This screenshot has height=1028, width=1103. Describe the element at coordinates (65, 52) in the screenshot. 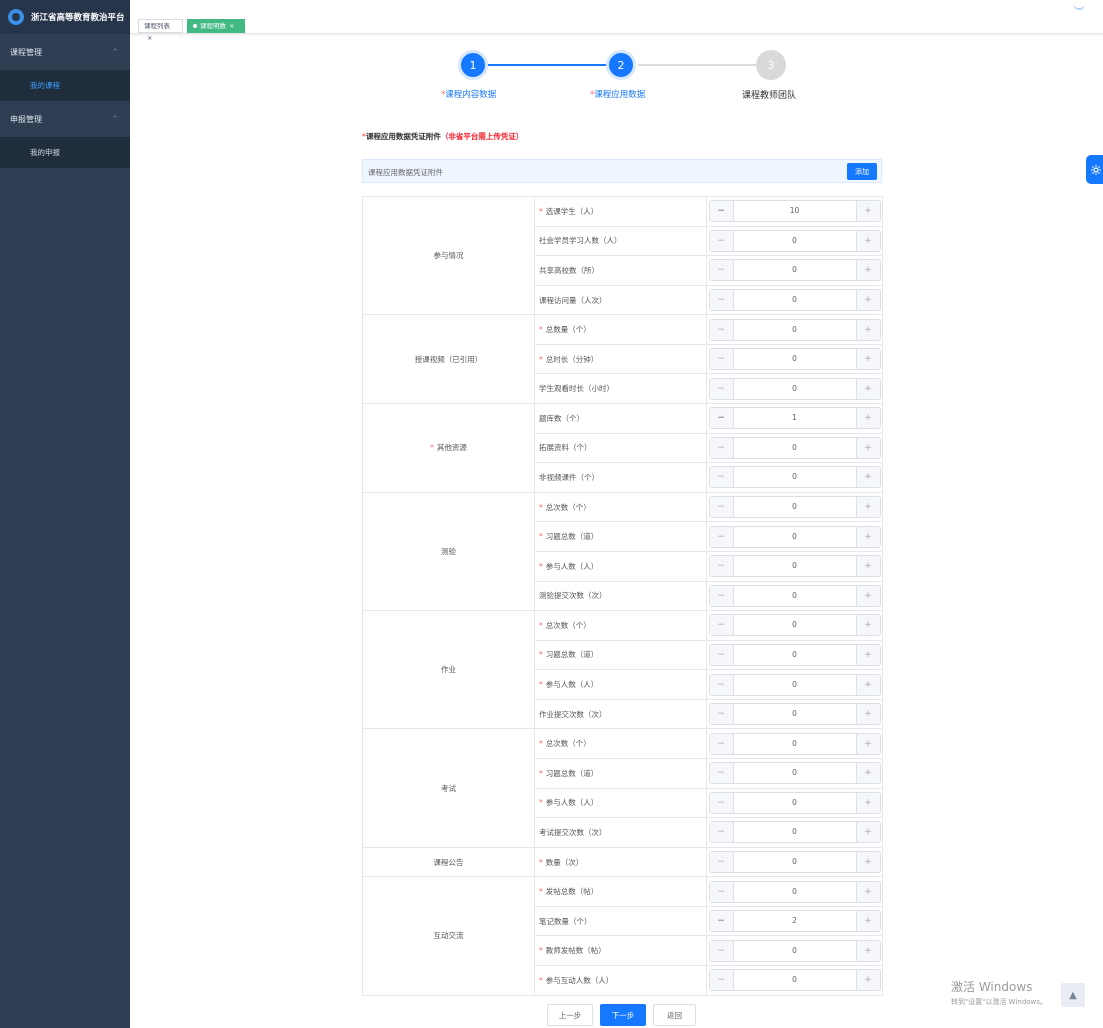

I see `sidebar-group-course: 课程管理 ^` at that location.